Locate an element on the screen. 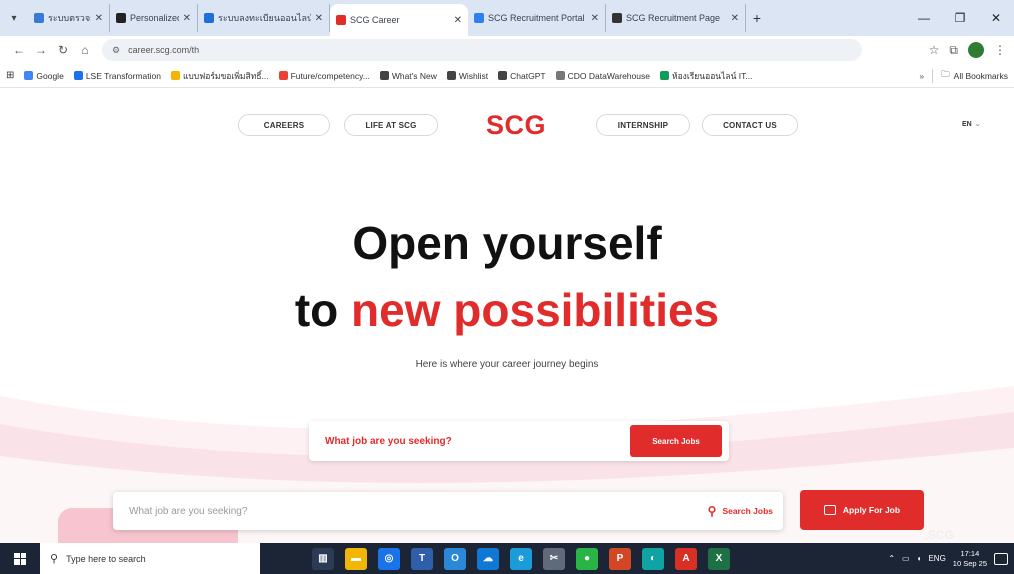 This screenshot has height=574, width=1014. clock-date: 10 Sep 25 is located at coordinates (969, 563).